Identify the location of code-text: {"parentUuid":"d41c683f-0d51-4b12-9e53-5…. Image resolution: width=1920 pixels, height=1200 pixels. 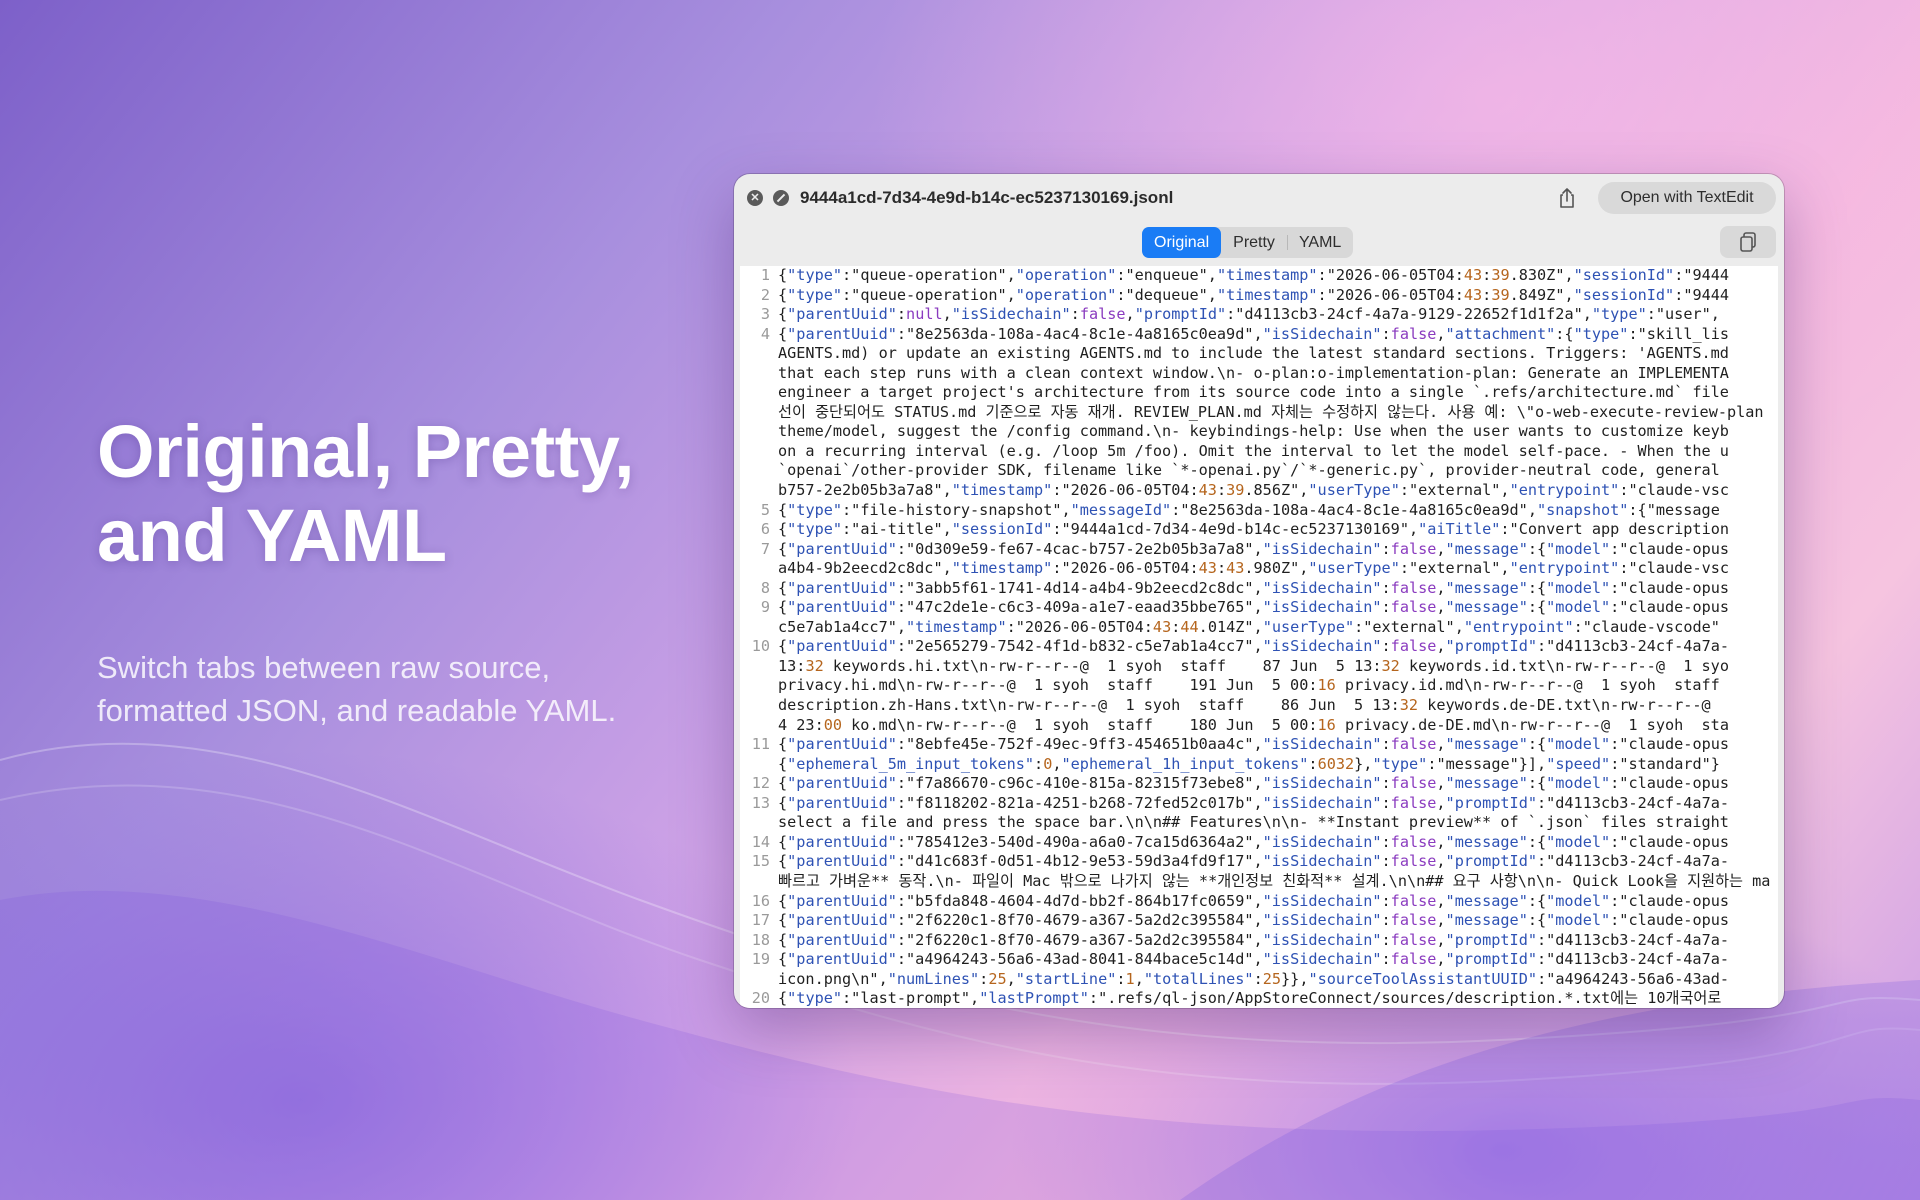
(1254, 861).